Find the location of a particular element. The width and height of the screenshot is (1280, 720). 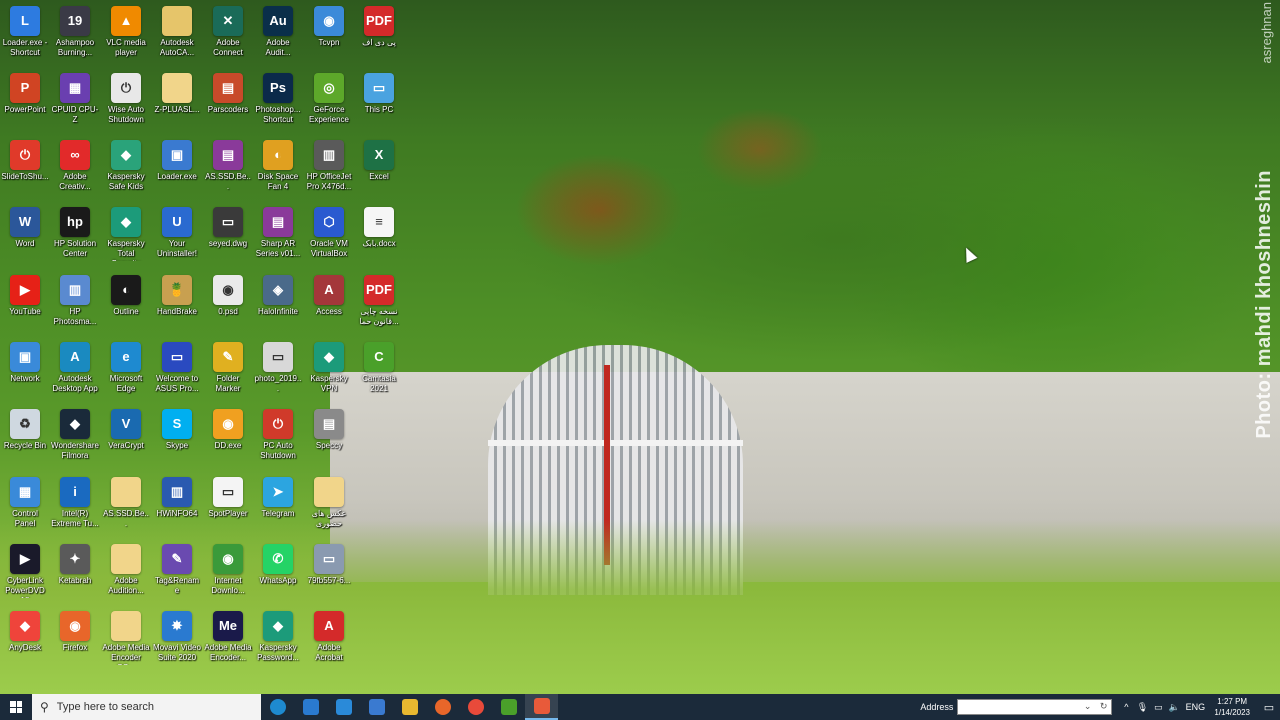

desktop-icon: P PowerPoint is located at coordinates (25, 100).